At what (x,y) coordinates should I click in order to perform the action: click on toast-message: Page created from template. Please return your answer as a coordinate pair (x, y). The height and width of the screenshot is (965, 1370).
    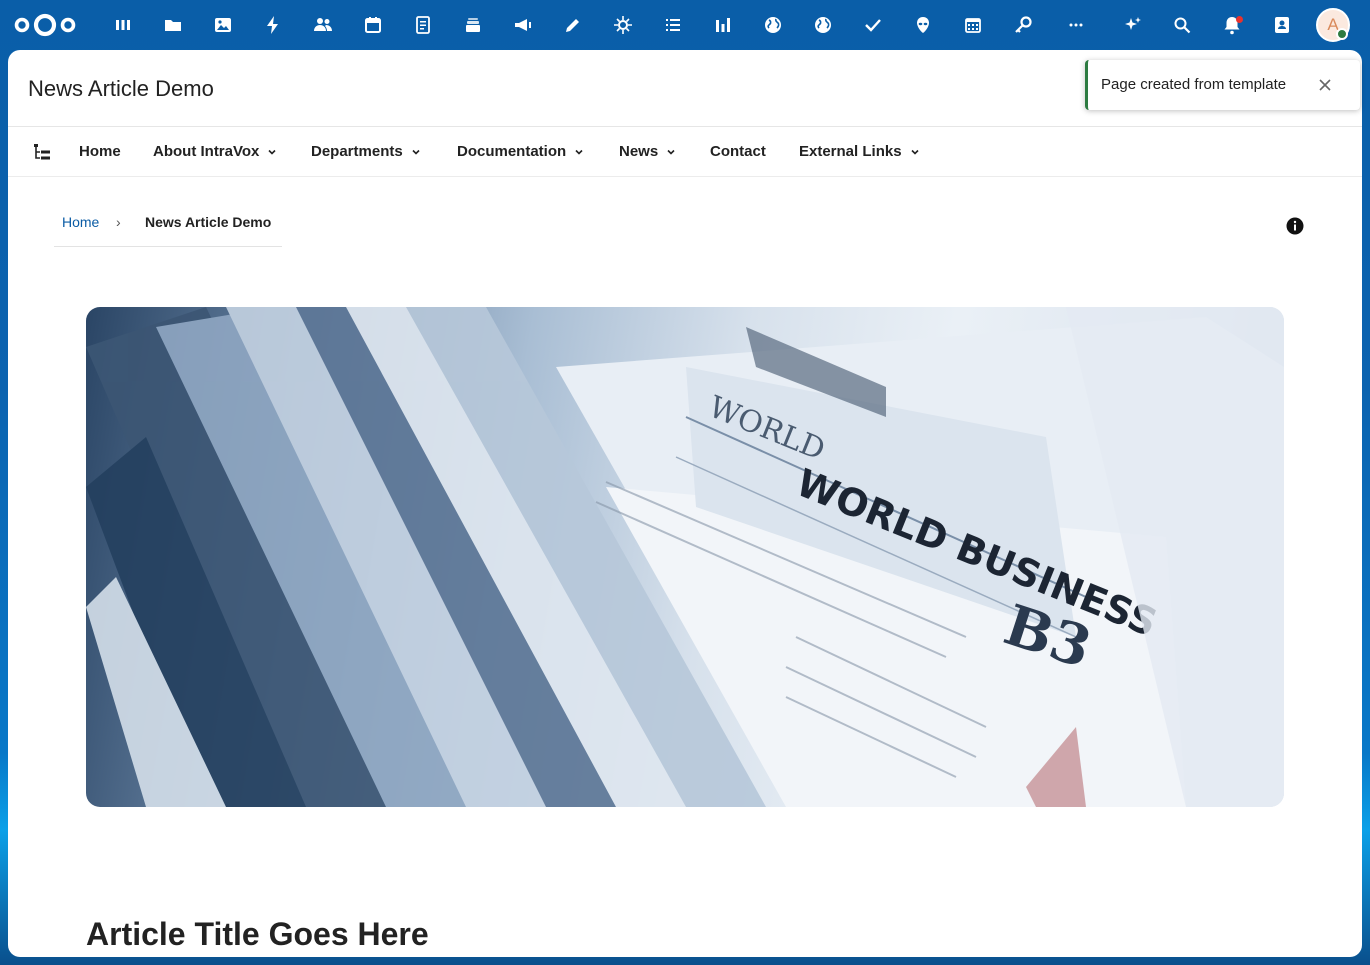
    Looking at the image, I should click on (1194, 84).